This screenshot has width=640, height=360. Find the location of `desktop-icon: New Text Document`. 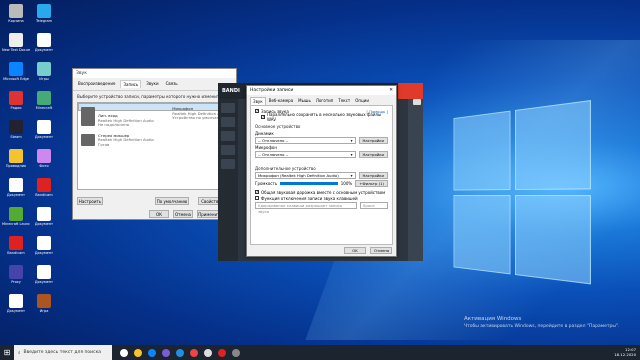

desktop-icon: New Text Document is located at coordinates (16, 47).